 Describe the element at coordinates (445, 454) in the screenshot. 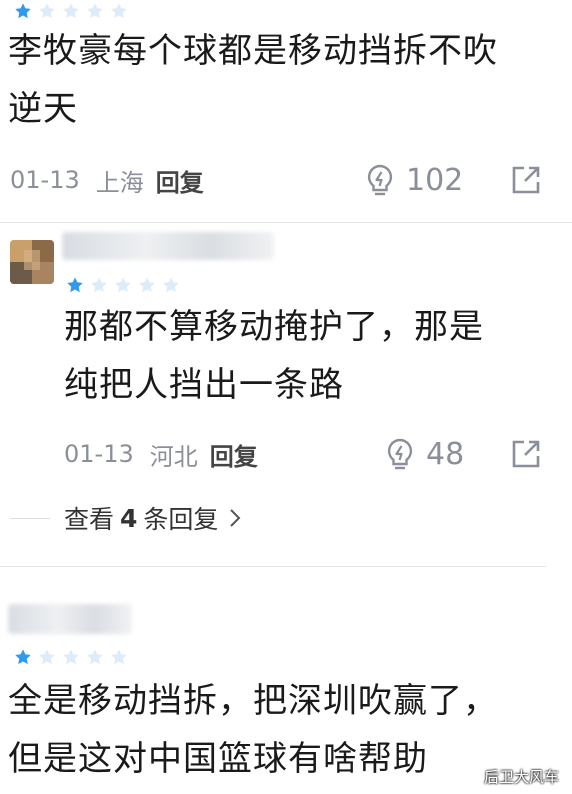

I see `like-count: 48` at that location.